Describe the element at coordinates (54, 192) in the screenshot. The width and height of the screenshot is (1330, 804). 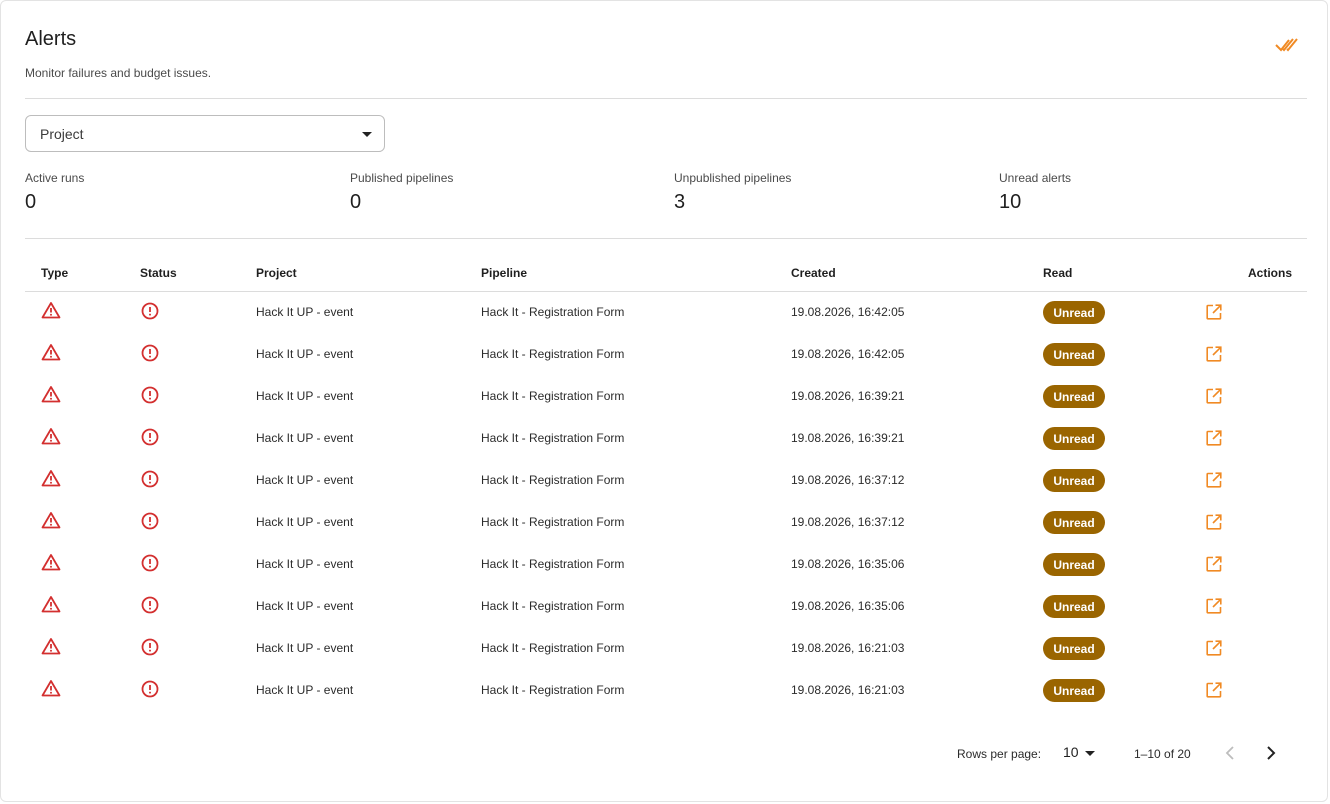
I see `stat-active-runs: Active runs 0` at that location.